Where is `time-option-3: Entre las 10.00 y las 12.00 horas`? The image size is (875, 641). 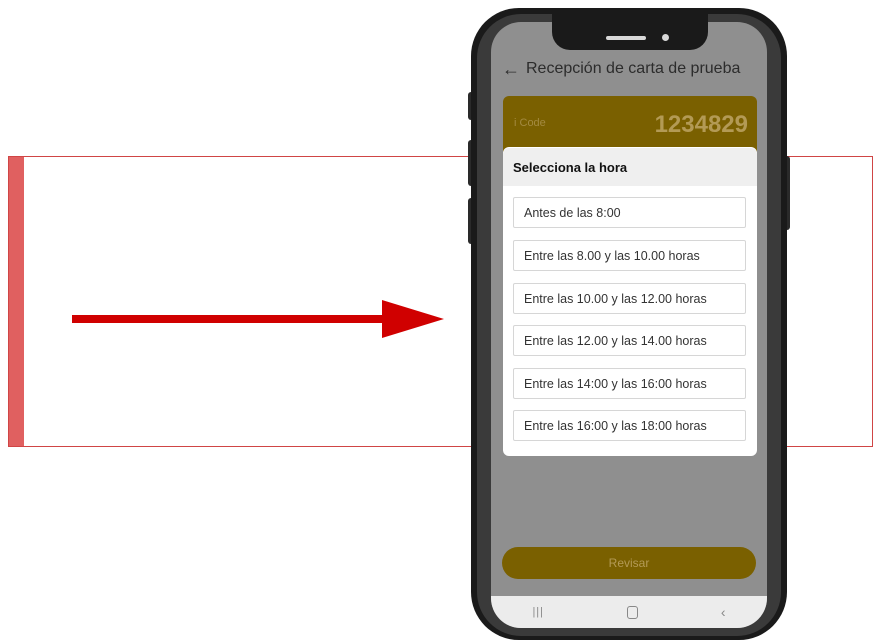 time-option-3: Entre las 10.00 y las 12.00 horas is located at coordinates (629, 298).